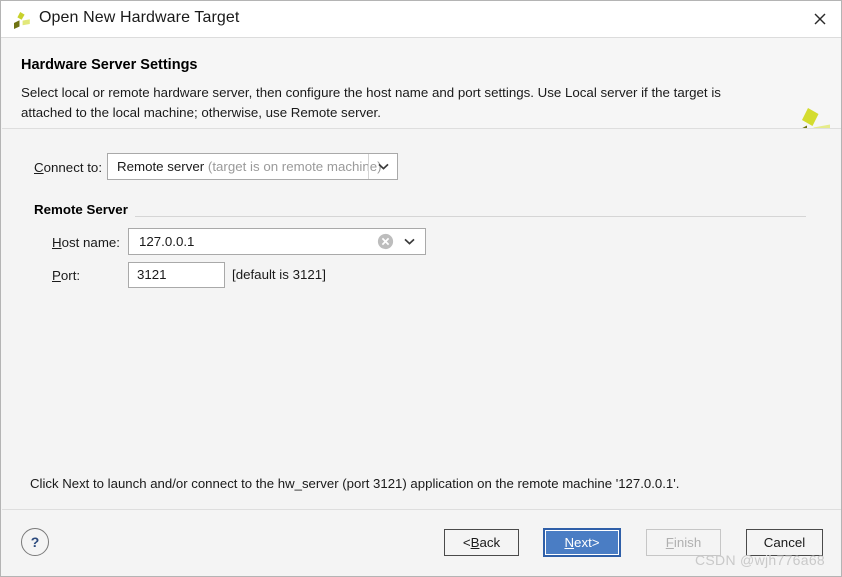  Describe the element at coordinates (70, 275) in the screenshot. I see `port-label-rest: ort:` at that location.